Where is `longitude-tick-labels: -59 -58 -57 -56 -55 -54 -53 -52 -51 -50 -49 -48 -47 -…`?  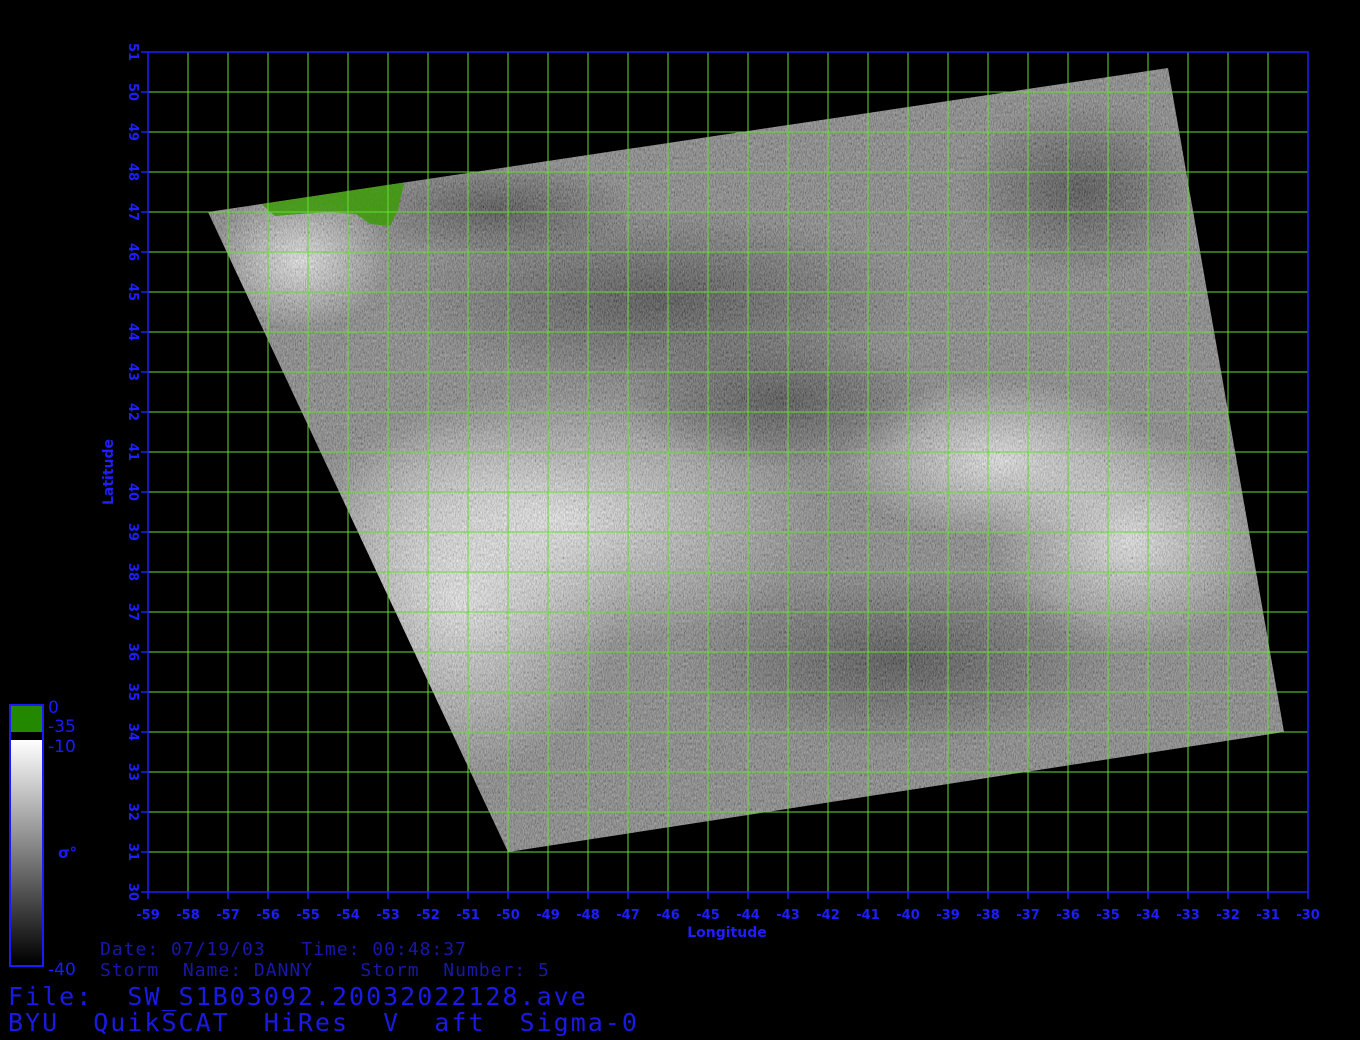
longitude-tick-labels: -59 -58 -57 -56 -55 -54 -53 -52 -51 -50 -49 -48 -47 -… is located at coordinates (728, 907).